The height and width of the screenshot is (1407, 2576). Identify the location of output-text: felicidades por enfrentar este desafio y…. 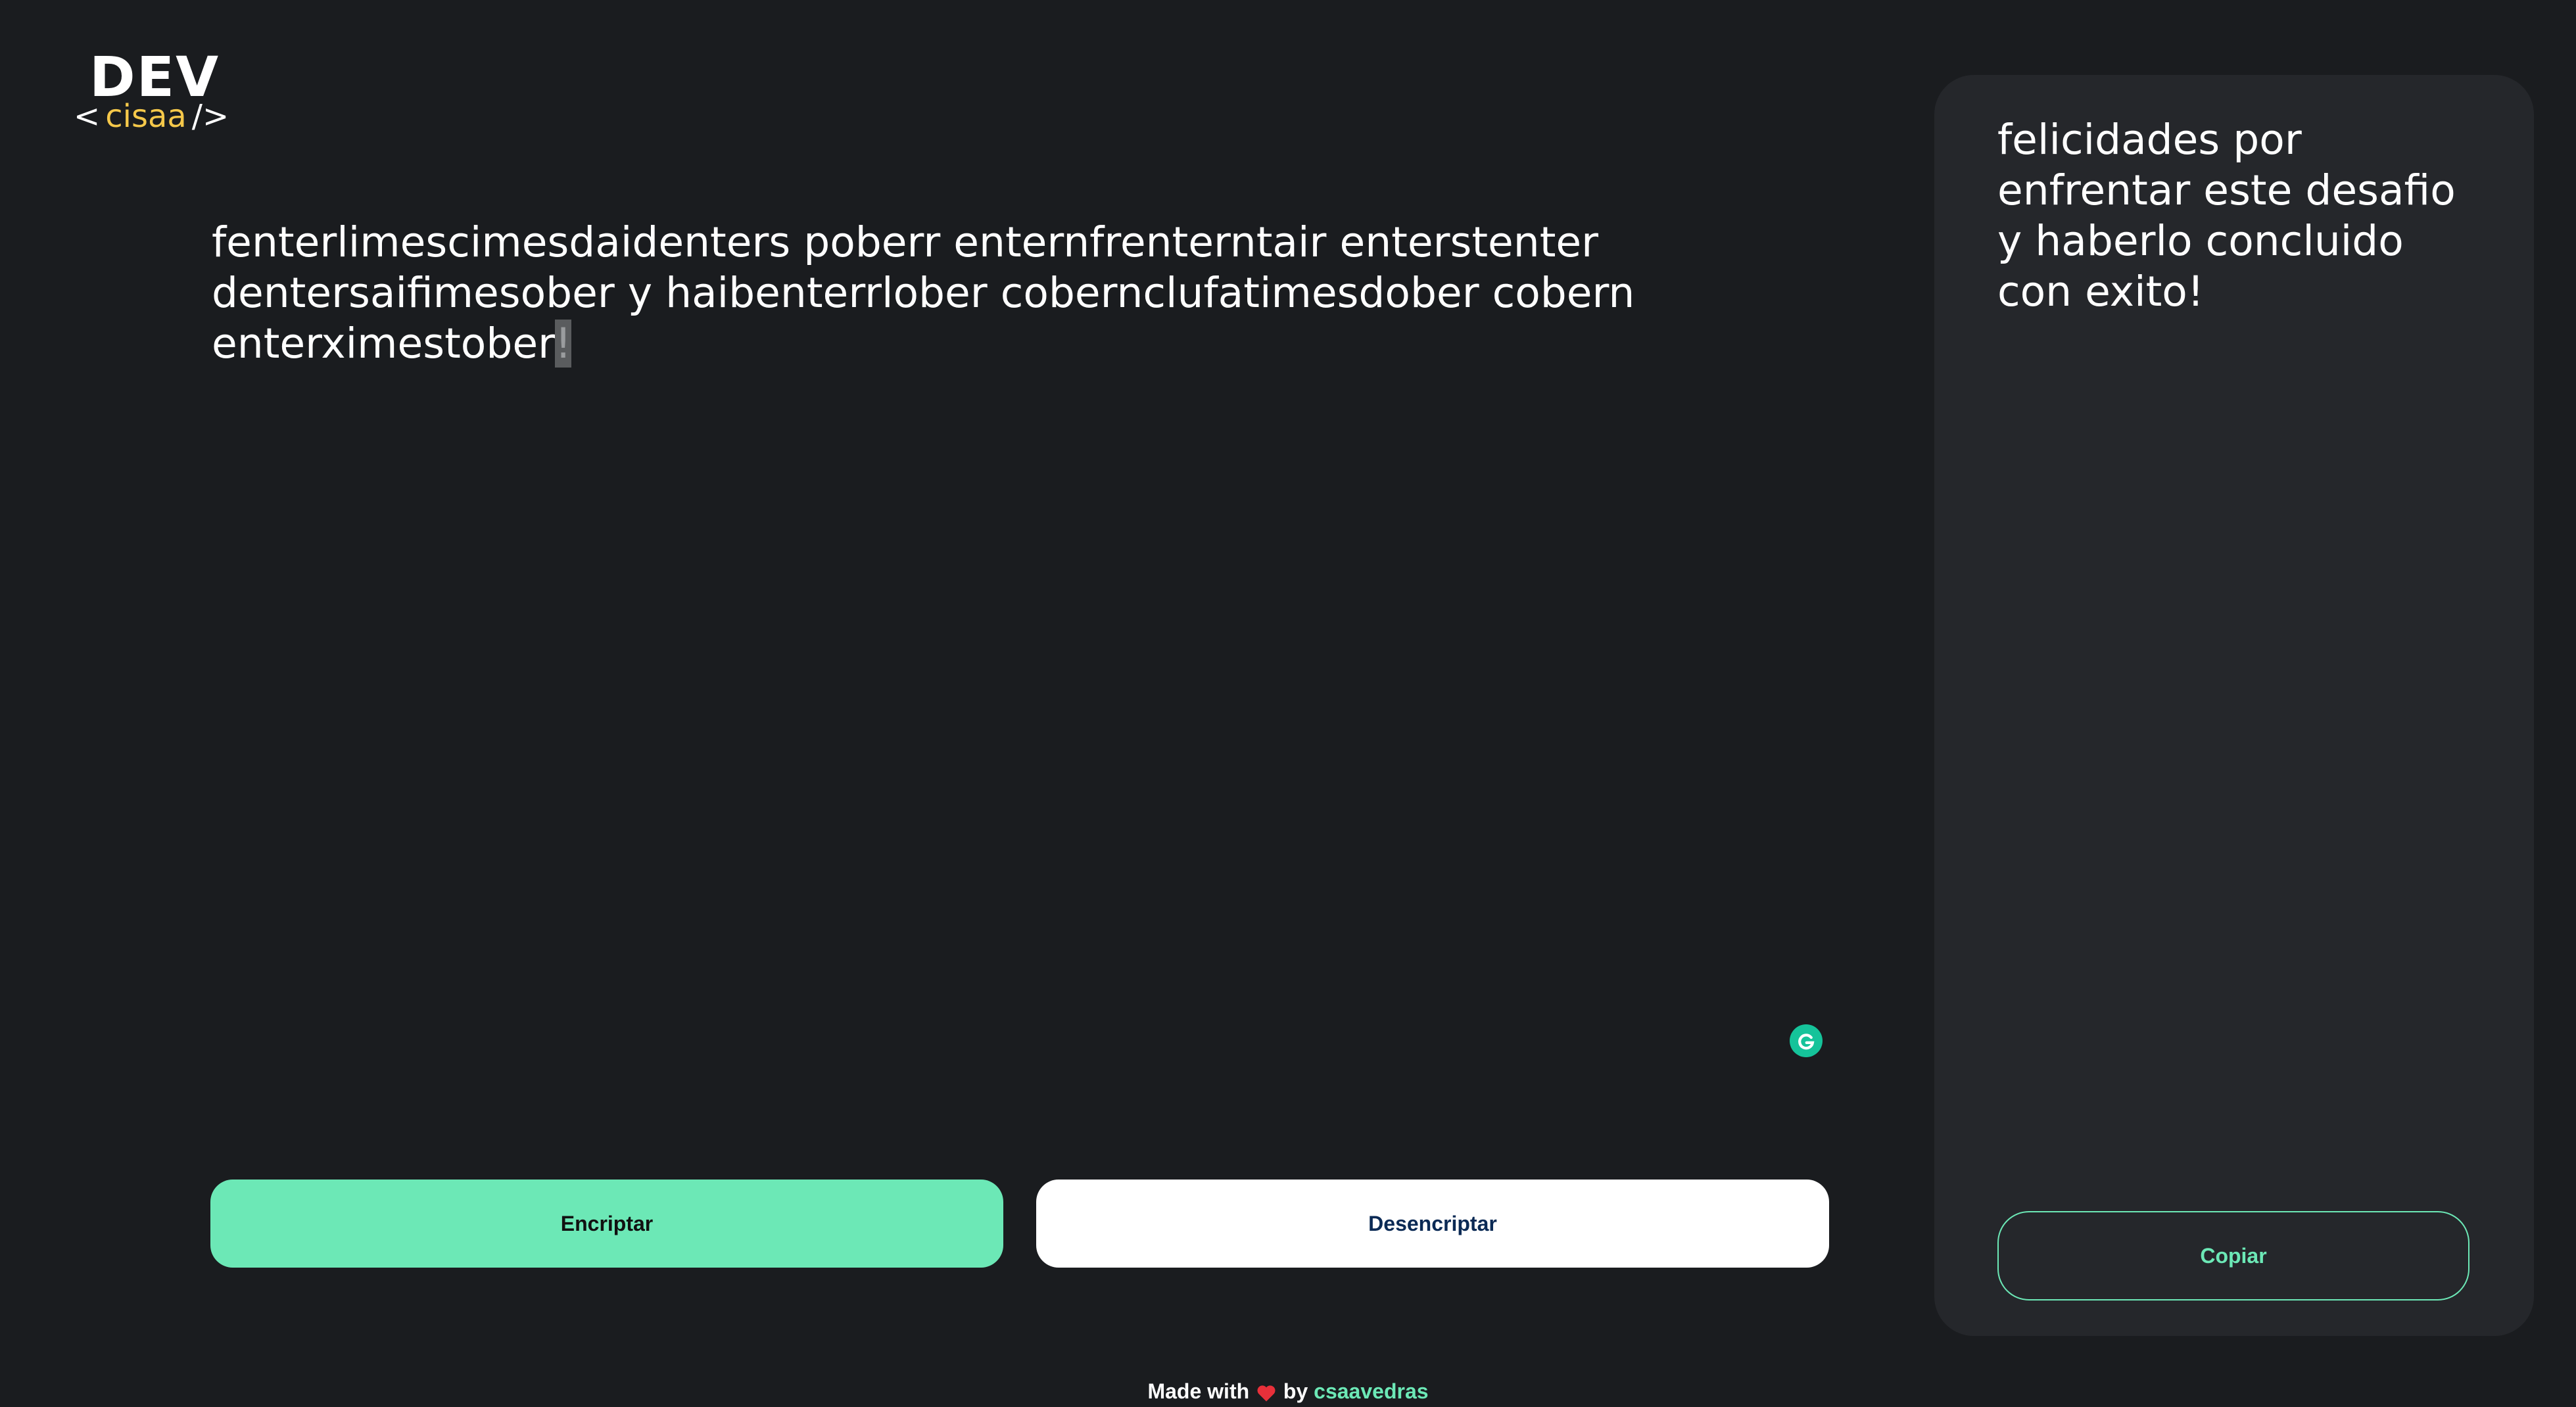
(2227, 216).